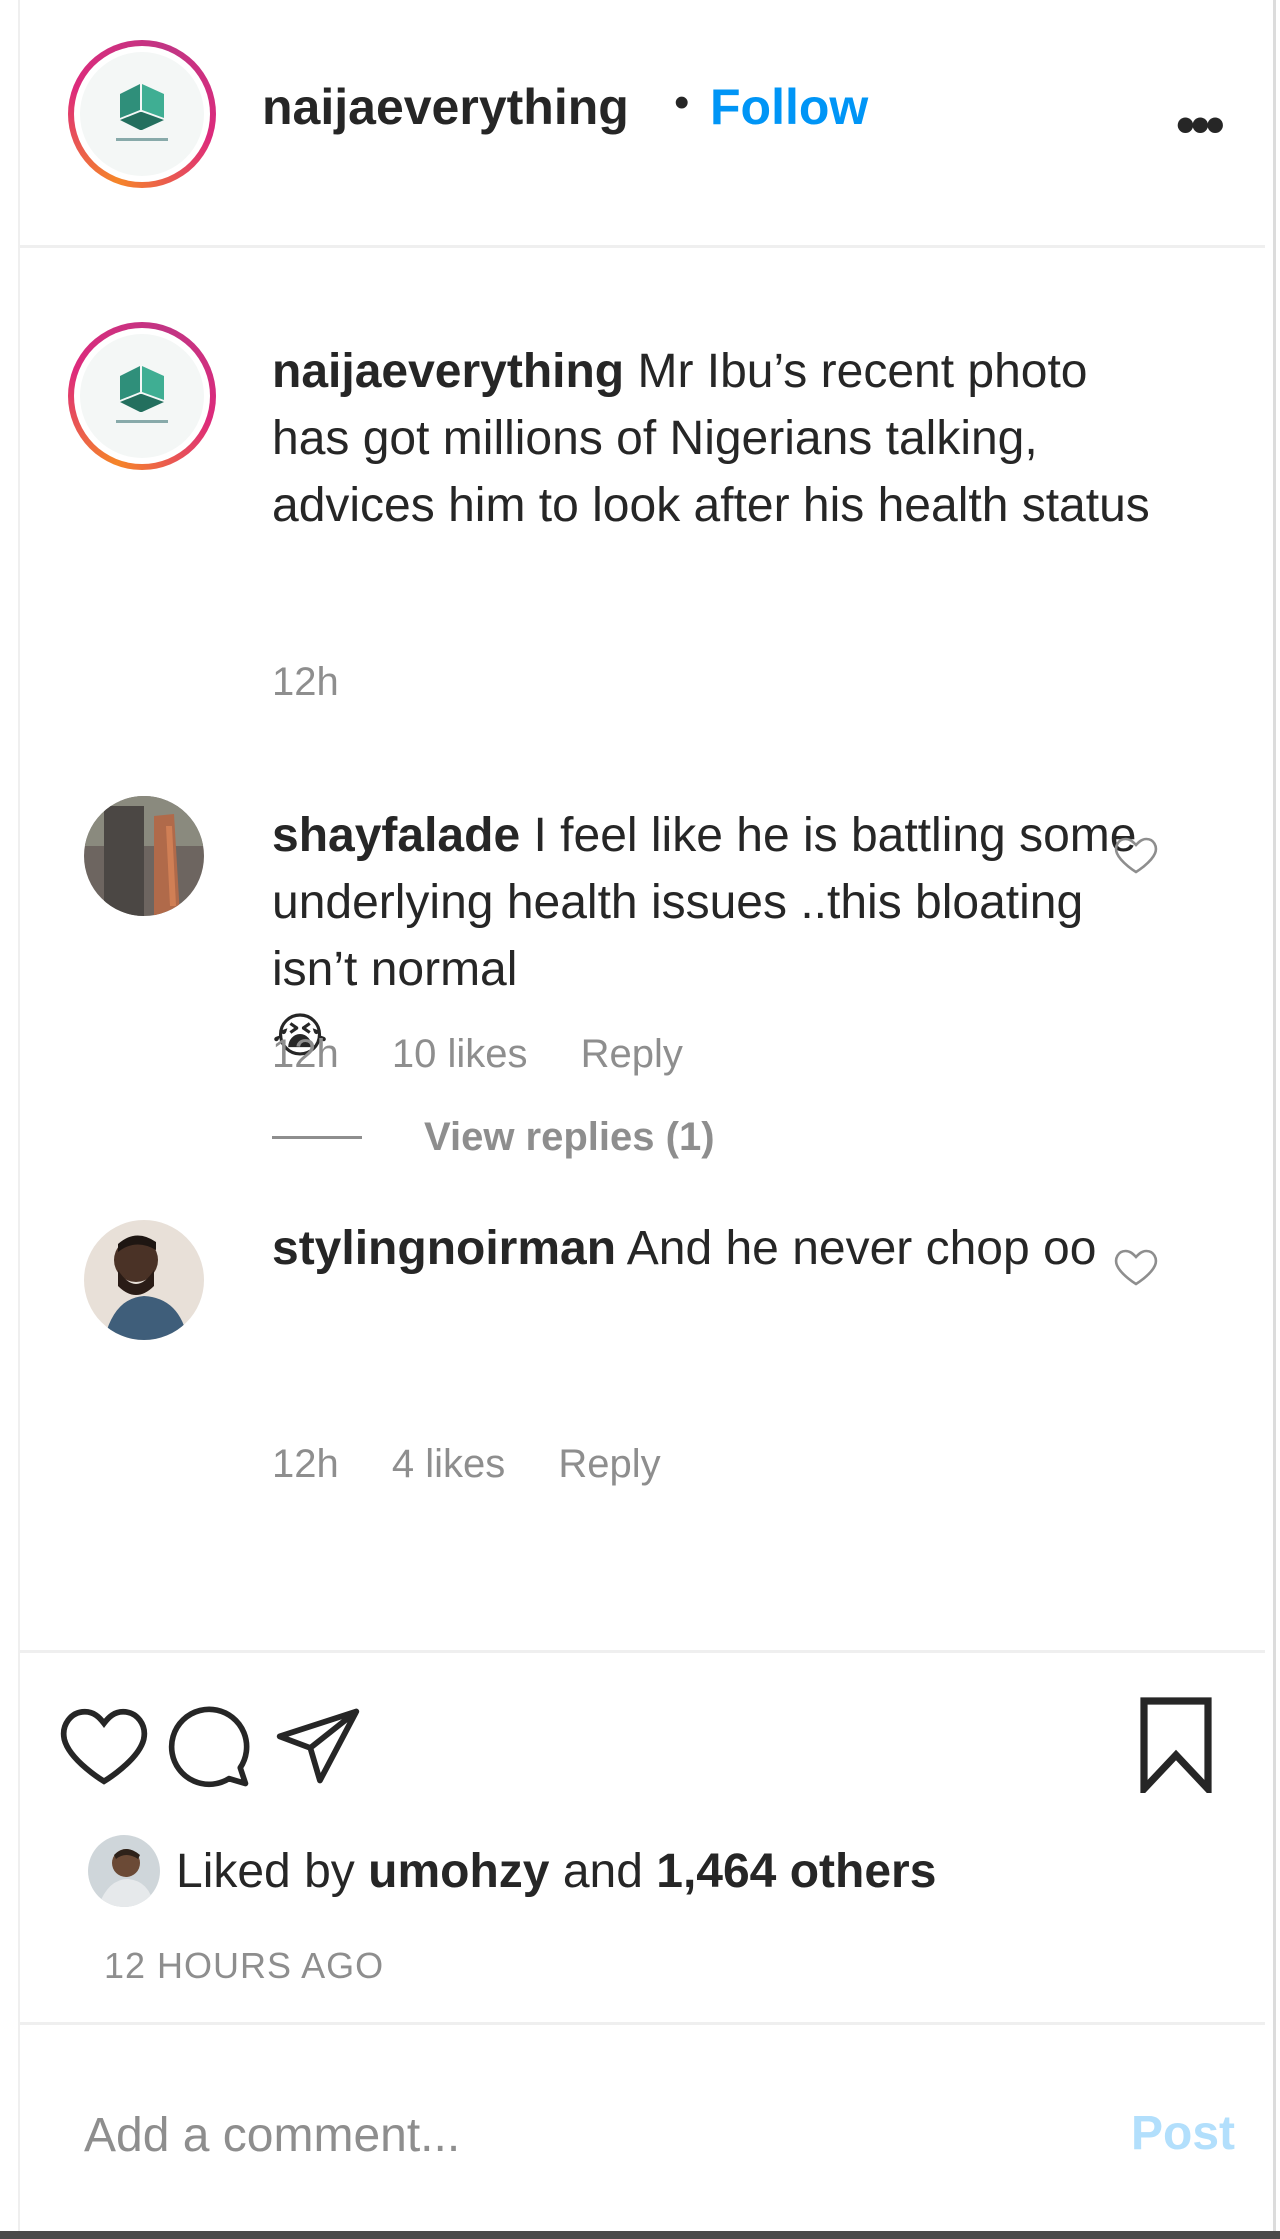 This screenshot has width=1280, height=2239. I want to click on comment-meta: 12h 10 likes Reply, so click(498, 1054).